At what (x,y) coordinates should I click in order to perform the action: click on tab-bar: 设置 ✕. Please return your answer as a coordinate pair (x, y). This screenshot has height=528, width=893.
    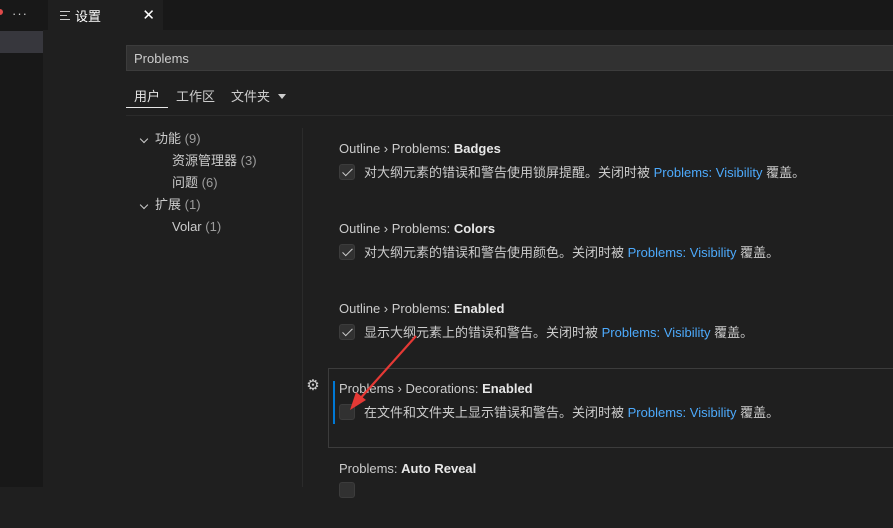
    Looking at the image, I should click on (468, 15).